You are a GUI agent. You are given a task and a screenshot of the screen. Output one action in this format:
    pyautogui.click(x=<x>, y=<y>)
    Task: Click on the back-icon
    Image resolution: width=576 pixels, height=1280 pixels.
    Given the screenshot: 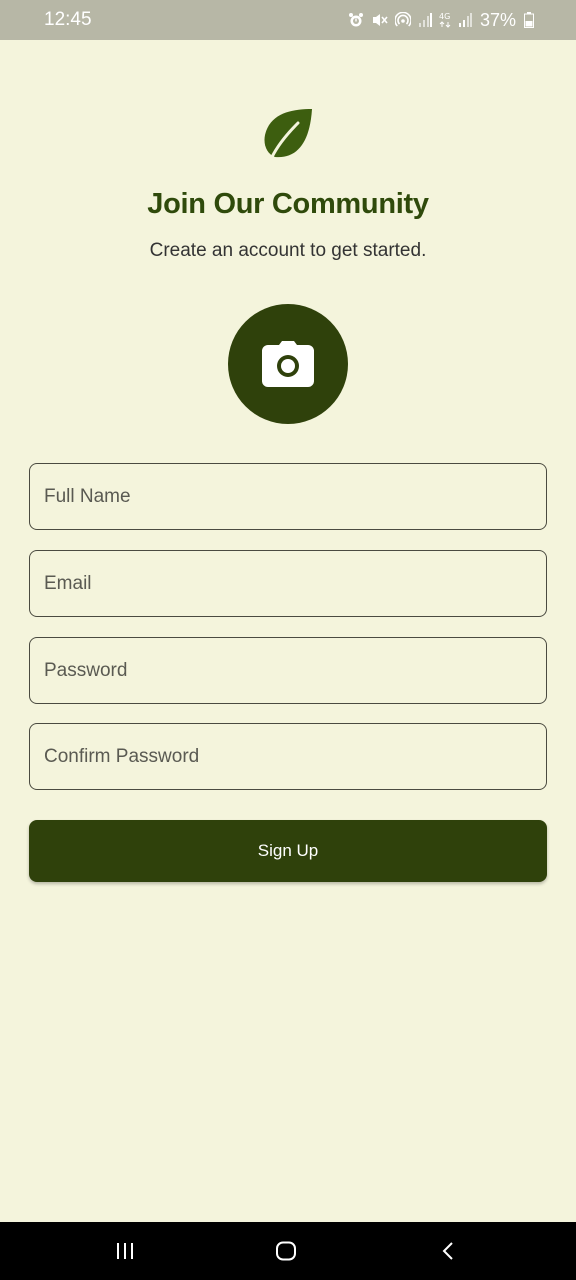 What is the action you would take?
    pyautogui.click(x=447, y=1251)
    